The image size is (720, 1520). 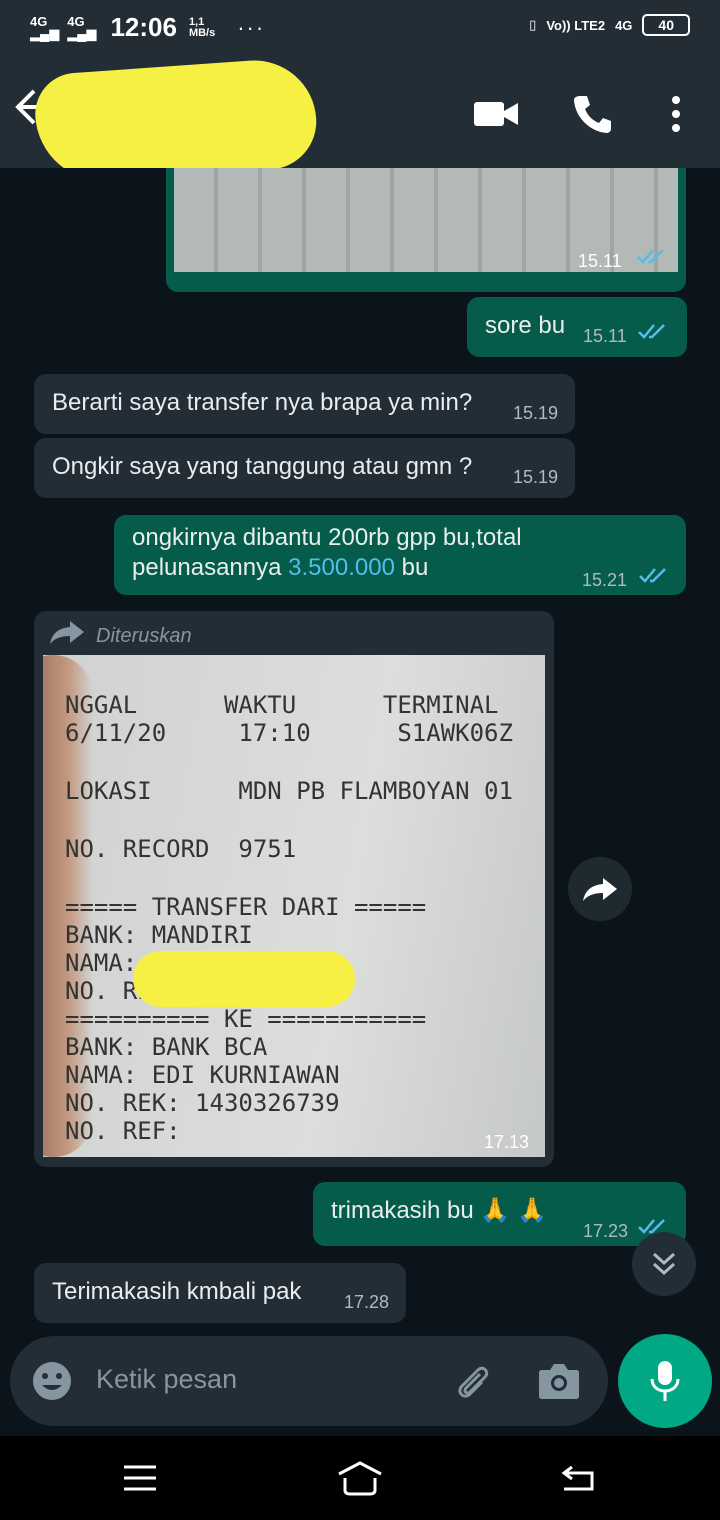 I want to click on scroll-to-bottom-button, so click(x=664, y=1264).